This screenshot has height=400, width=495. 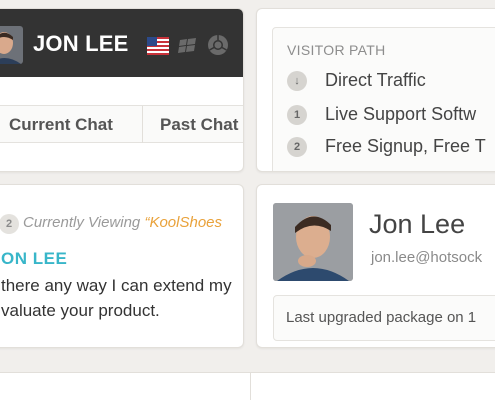 What do you see at coordinates (9, 224) in the screenshot?
I see `viewing-count-badge: 2` at bounding box center [9, 224].